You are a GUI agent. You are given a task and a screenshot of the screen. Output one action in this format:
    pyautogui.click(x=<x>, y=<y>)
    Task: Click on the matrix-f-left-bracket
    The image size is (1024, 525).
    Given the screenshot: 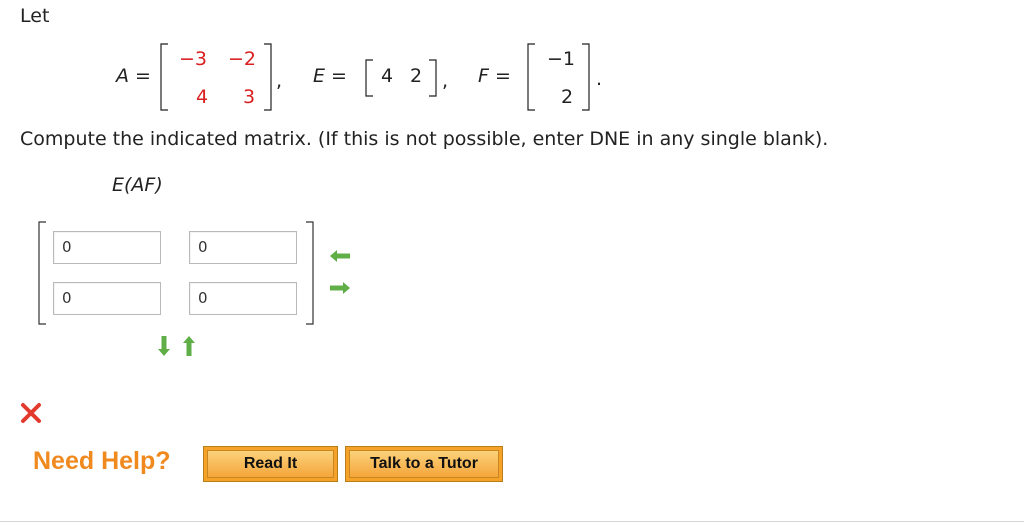 What is the action you would take?
    pyautogui.click(x=531, y=77)
    